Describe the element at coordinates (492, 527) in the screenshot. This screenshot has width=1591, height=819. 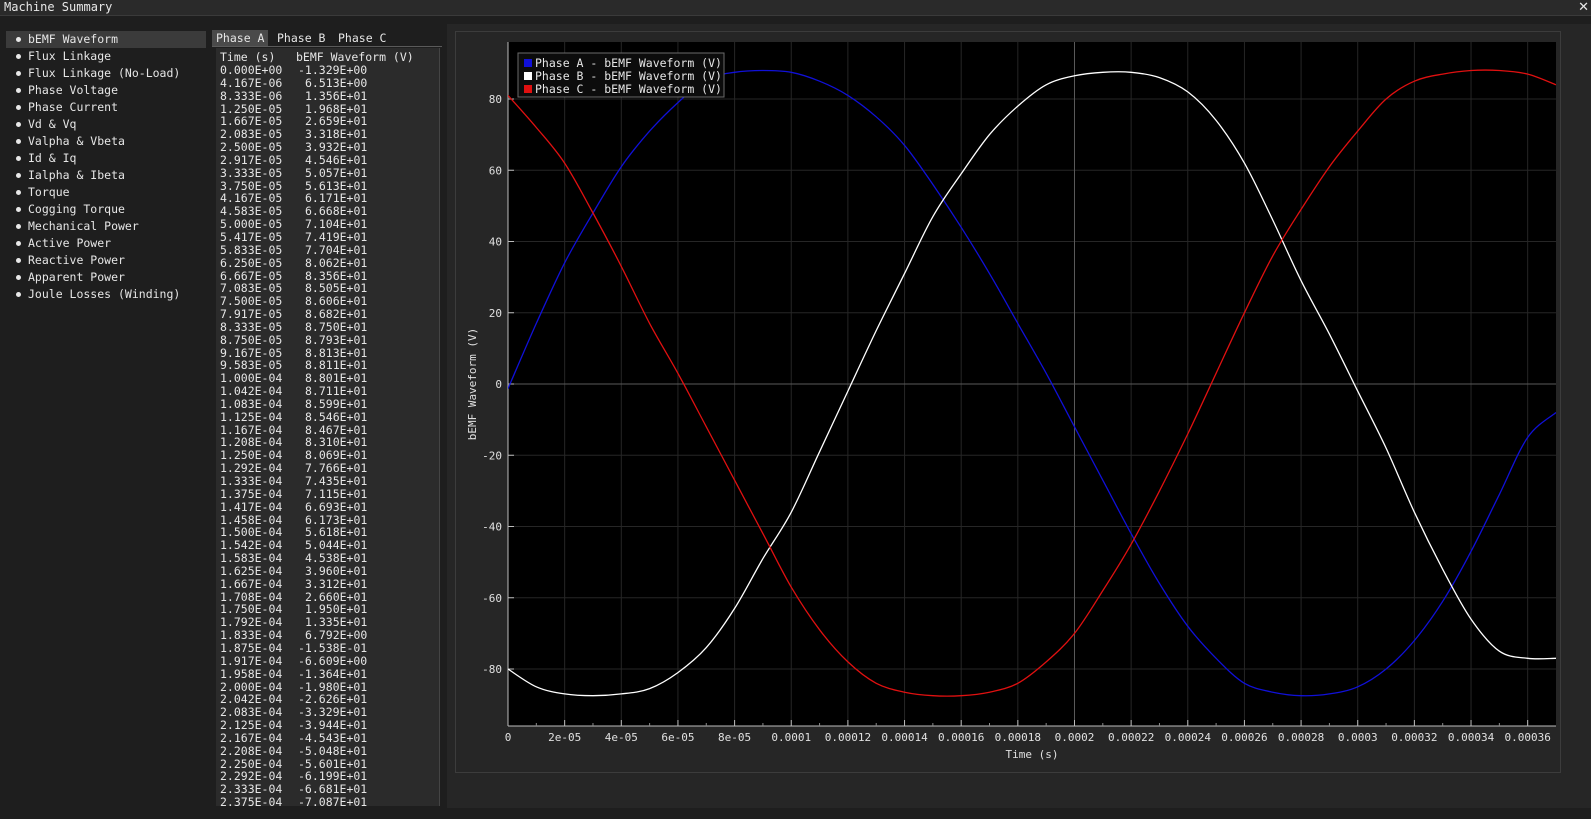
I see `y-tick-label: -40` at that location.